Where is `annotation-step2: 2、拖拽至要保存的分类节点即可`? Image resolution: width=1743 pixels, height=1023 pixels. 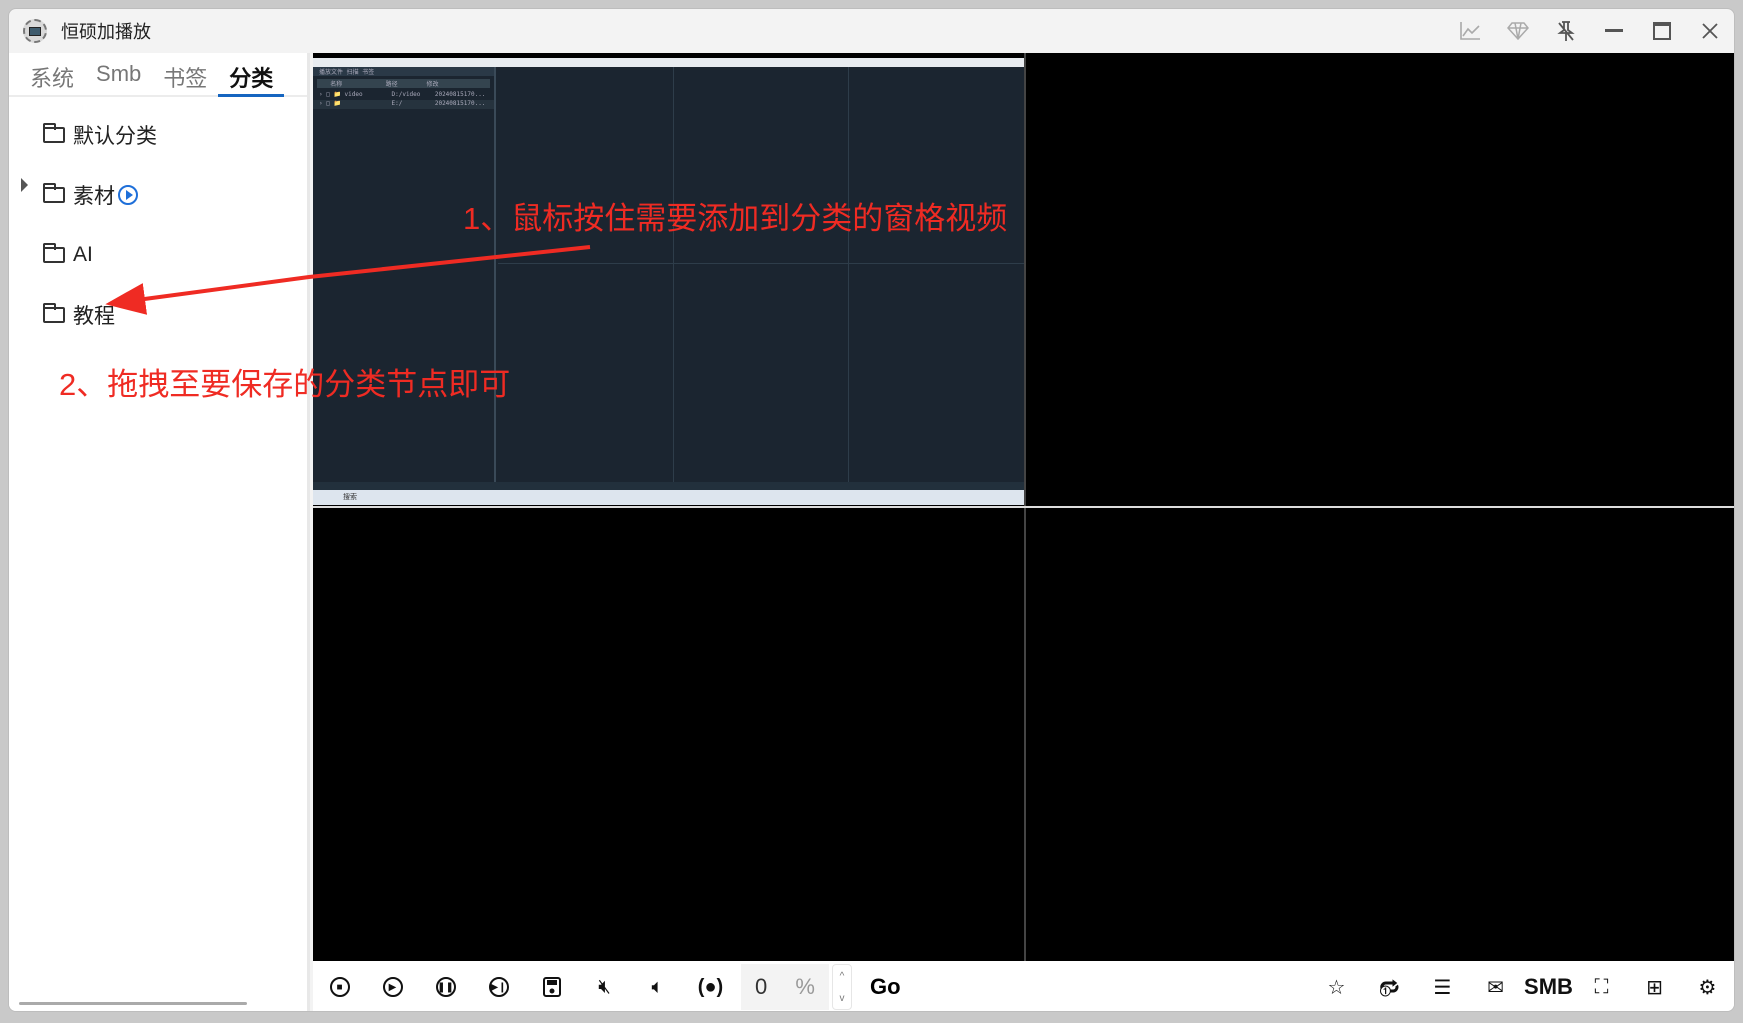 annotation-step2: 2、拖拽至要保存的分类节点即可 is located at coordinates (285, 384).